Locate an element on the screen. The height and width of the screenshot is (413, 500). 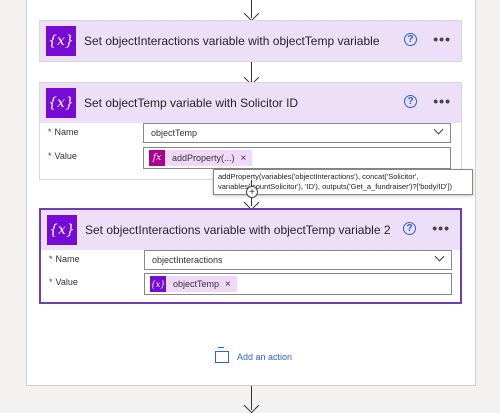
add-action-label: Add an action is located at coordinates (265, 357).